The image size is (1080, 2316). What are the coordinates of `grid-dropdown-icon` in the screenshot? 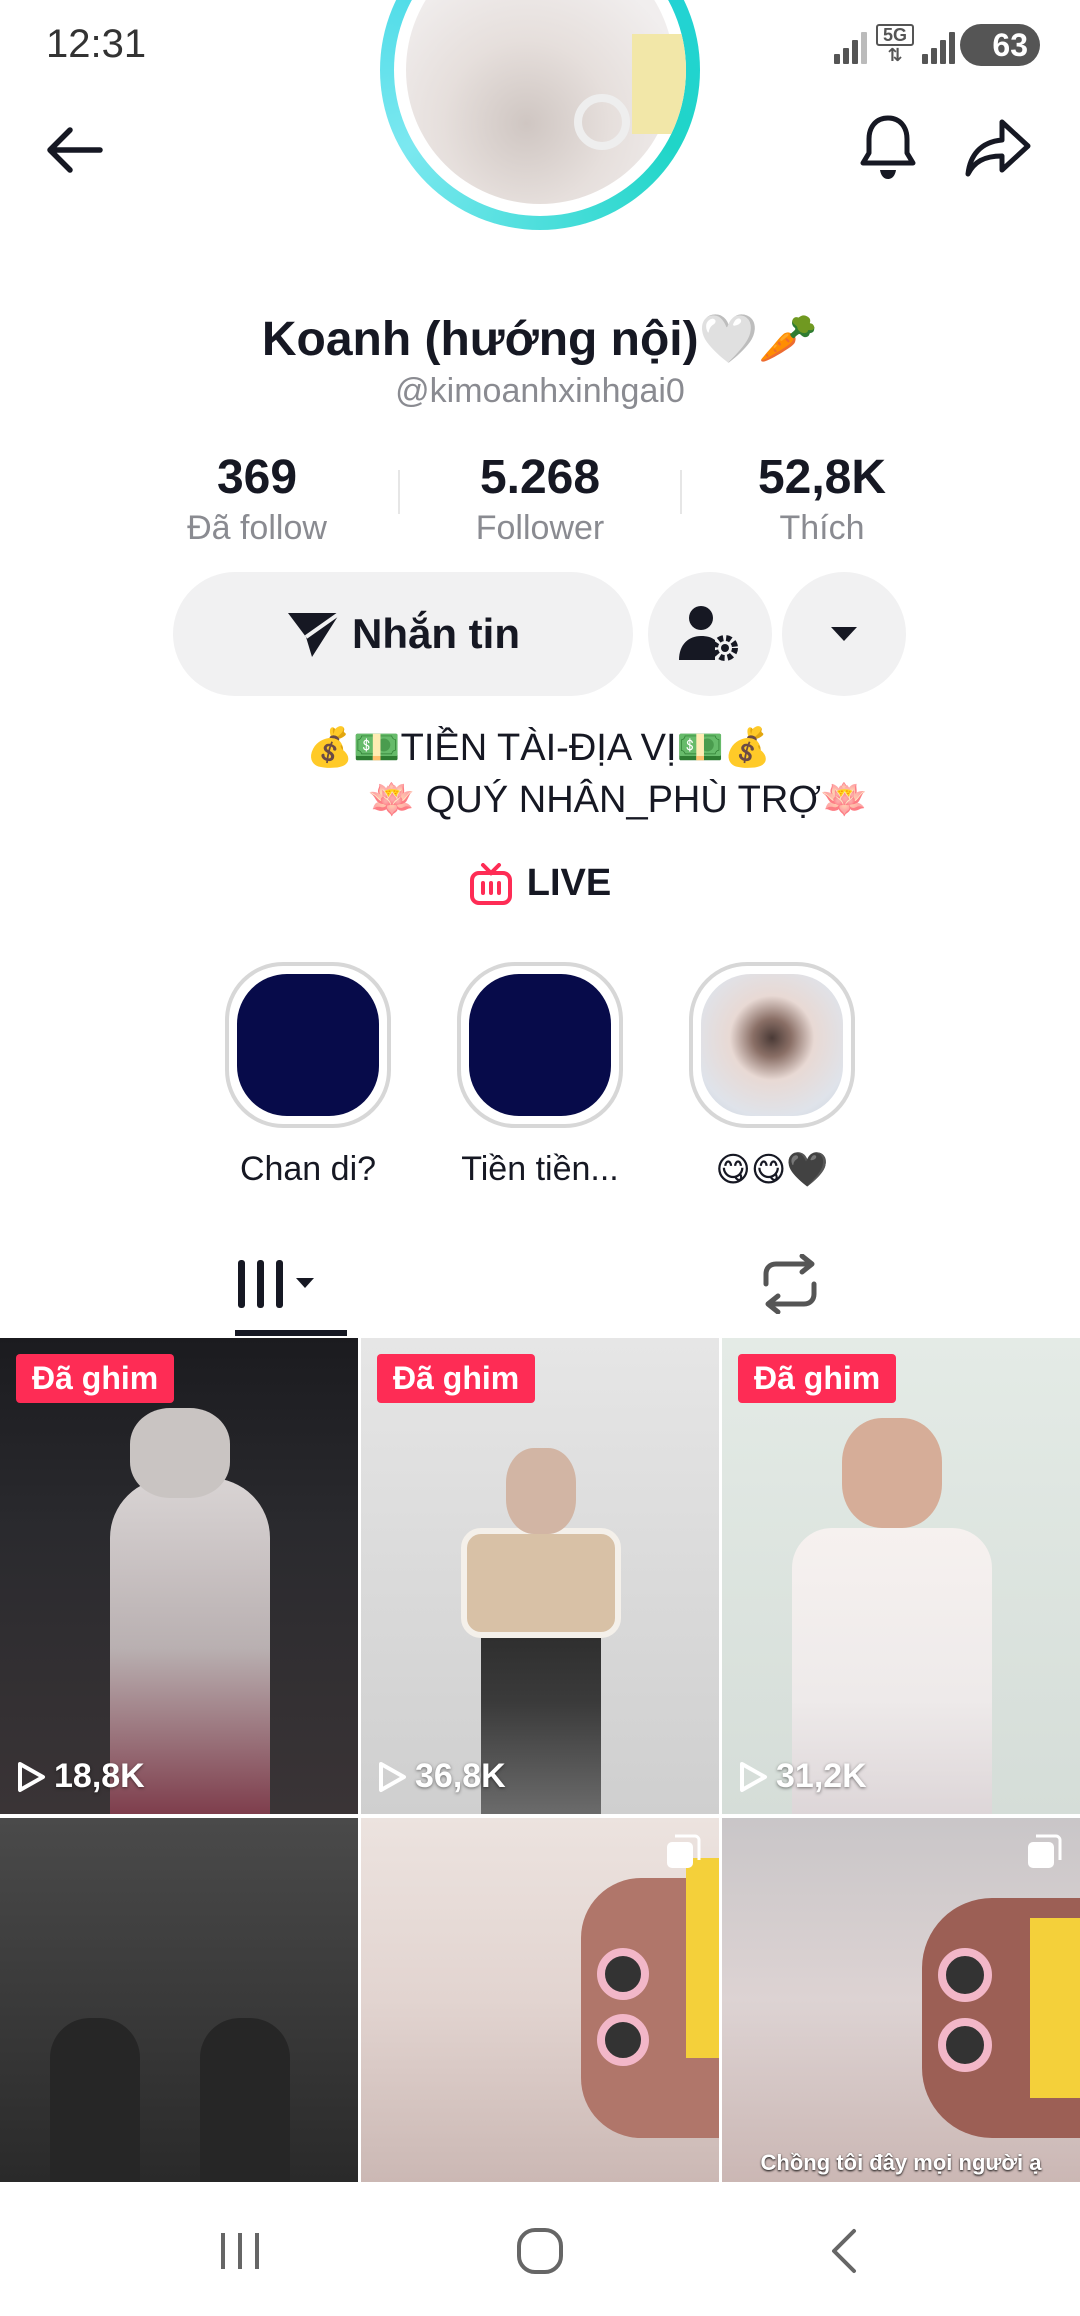 It's located at (276, 1284).